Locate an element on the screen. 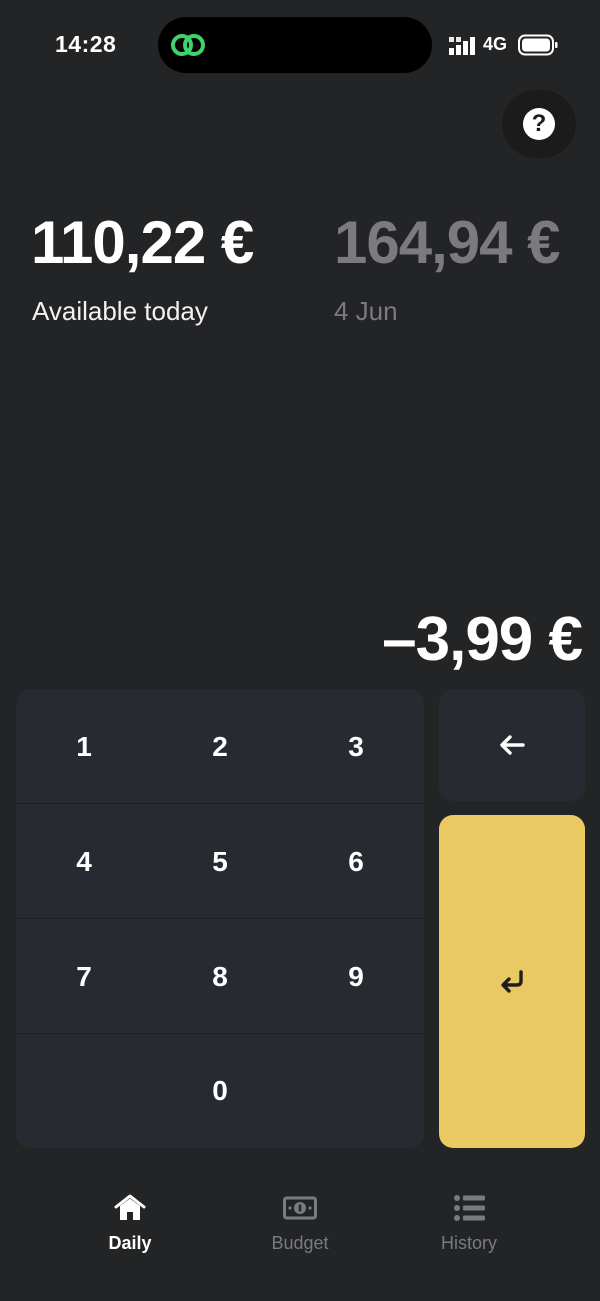 This screenshot has width=600, height=1301. backspace-button is located at coordinates (512, 745).